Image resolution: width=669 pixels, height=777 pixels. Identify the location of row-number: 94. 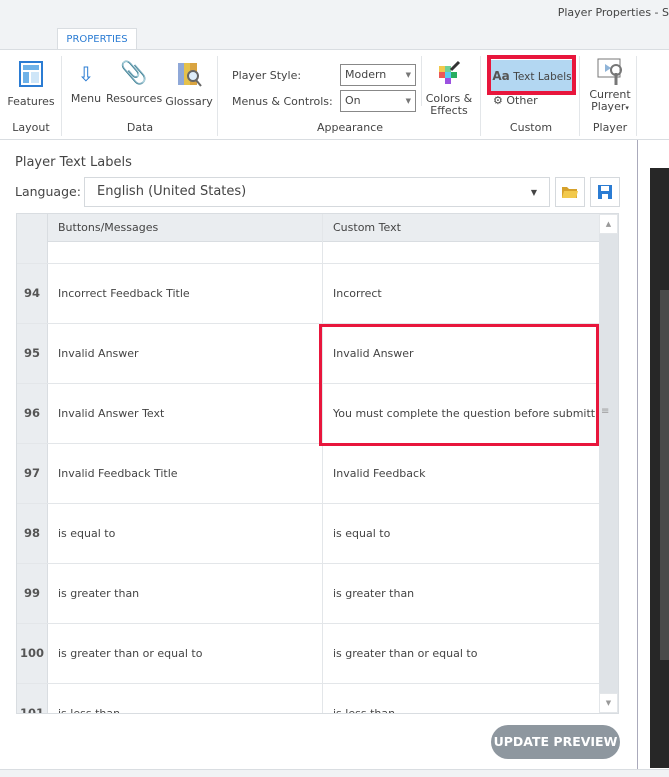
(32, 293).